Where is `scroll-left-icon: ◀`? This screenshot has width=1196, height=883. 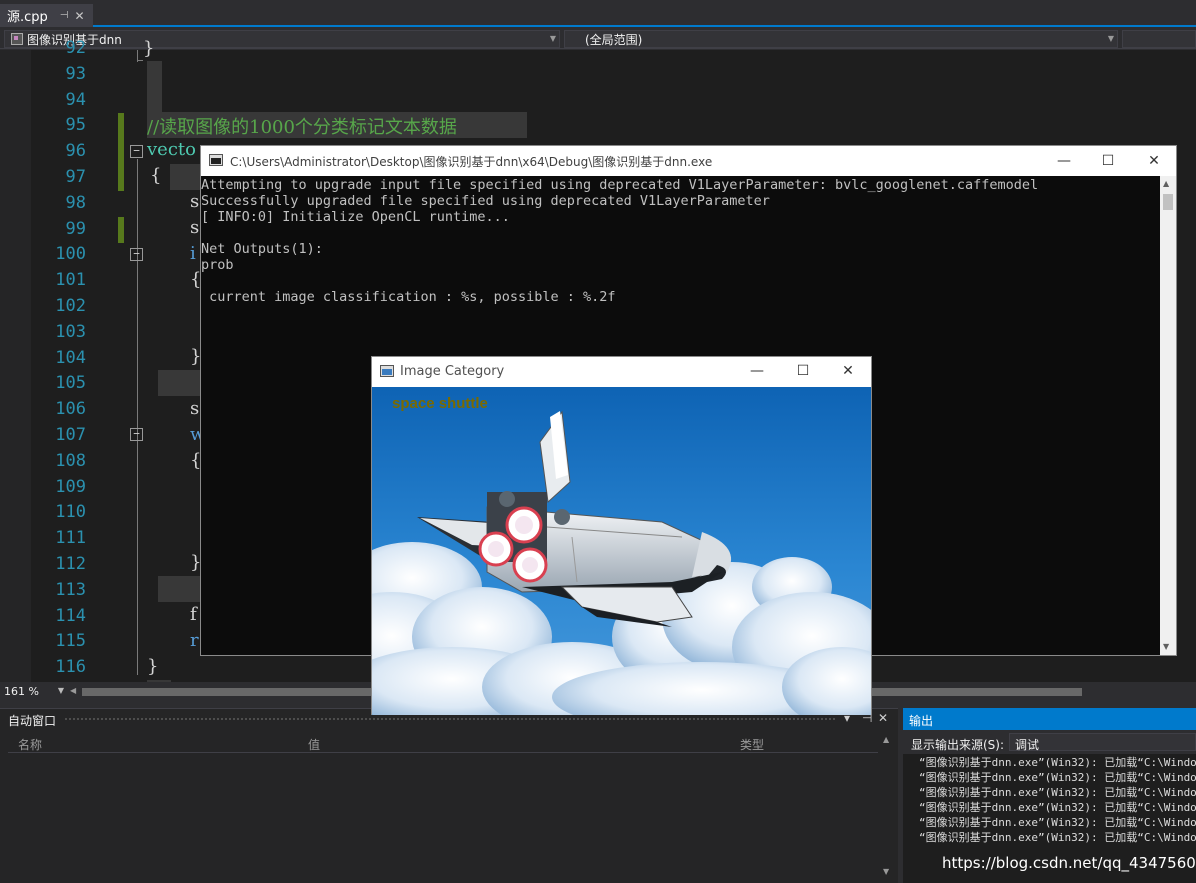 scroll-left-icon: ◀ is located at coordinates (73, 690).